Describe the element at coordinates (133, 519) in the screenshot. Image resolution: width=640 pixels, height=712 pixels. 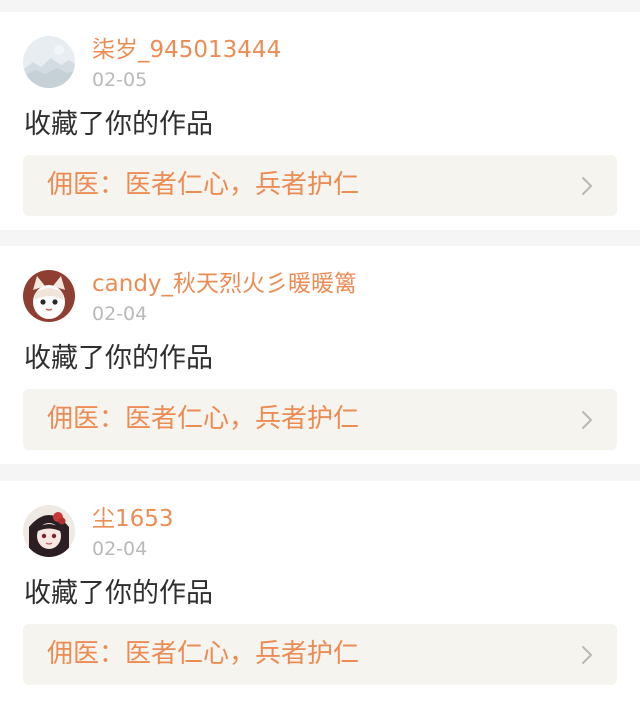
I see `username: 尘1653` at that location.